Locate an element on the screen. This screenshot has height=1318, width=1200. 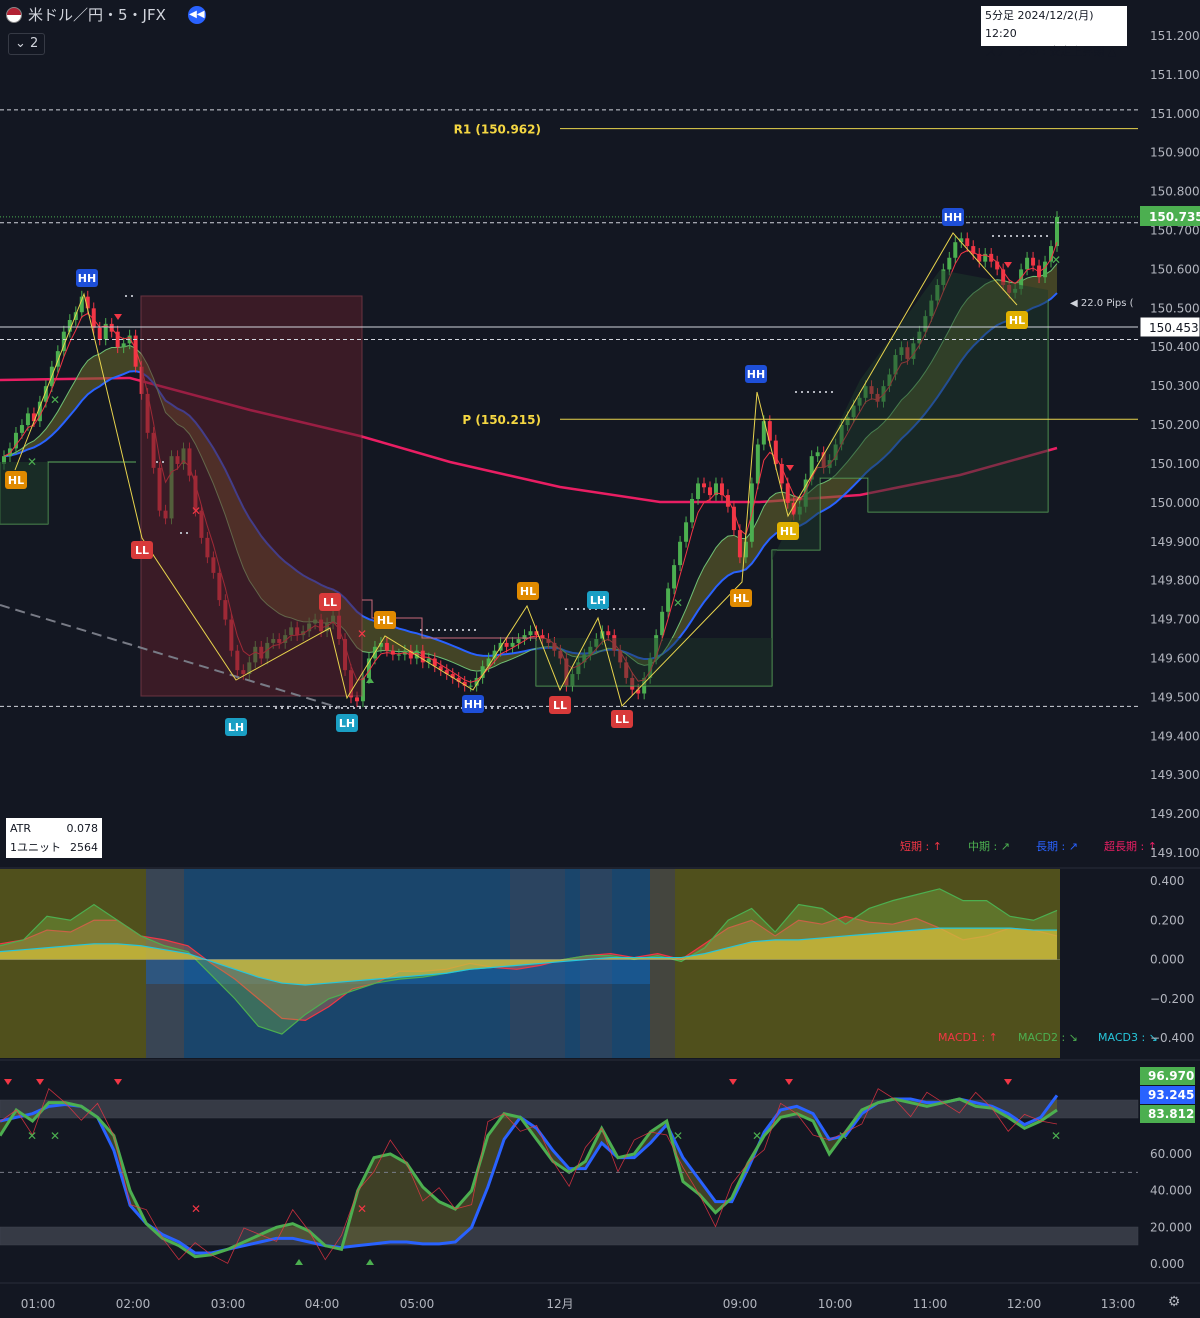
price-axis-tick: 151.200 is located at coordinates (1175, 36).